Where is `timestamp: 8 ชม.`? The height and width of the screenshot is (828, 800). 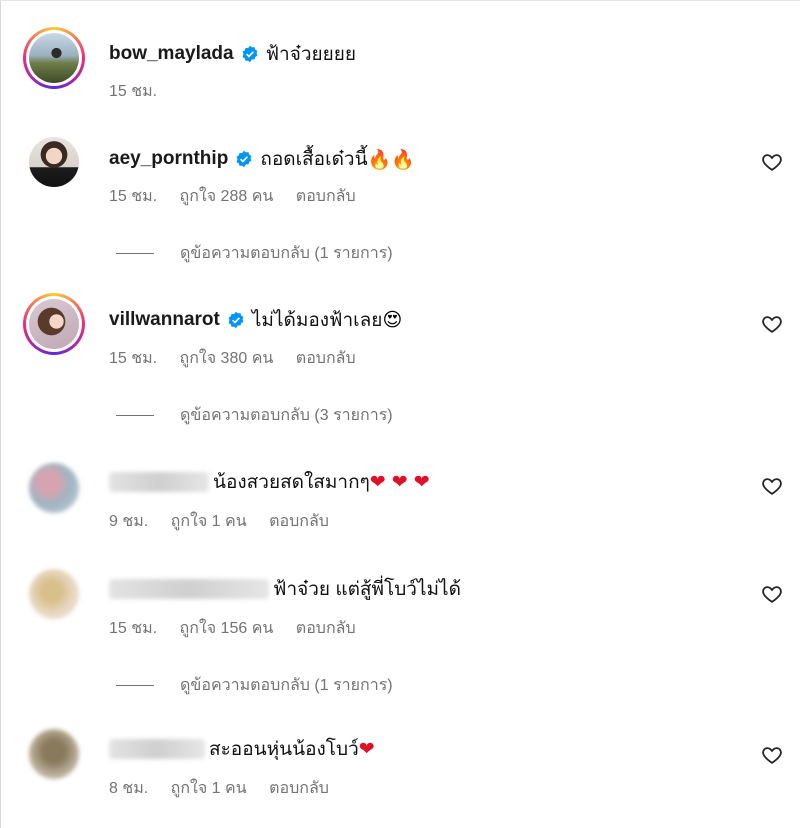
timestamp: 8 ชม. is located at coordinates (129, 788).